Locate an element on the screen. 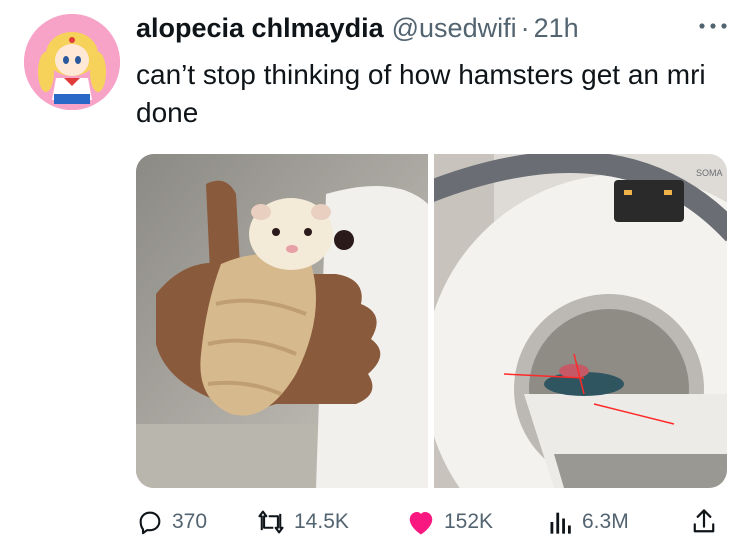 The height and width of the screenshot is (553, 750). reply-icon is located at coordinates (150, 523).